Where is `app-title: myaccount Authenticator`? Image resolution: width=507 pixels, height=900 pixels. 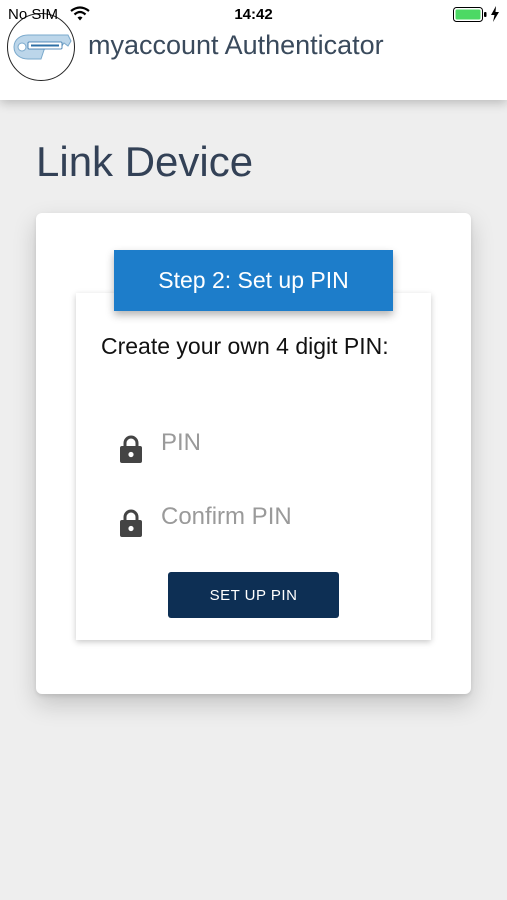
app-title: myaccount Authenticator is located at coordinates (236, 45).